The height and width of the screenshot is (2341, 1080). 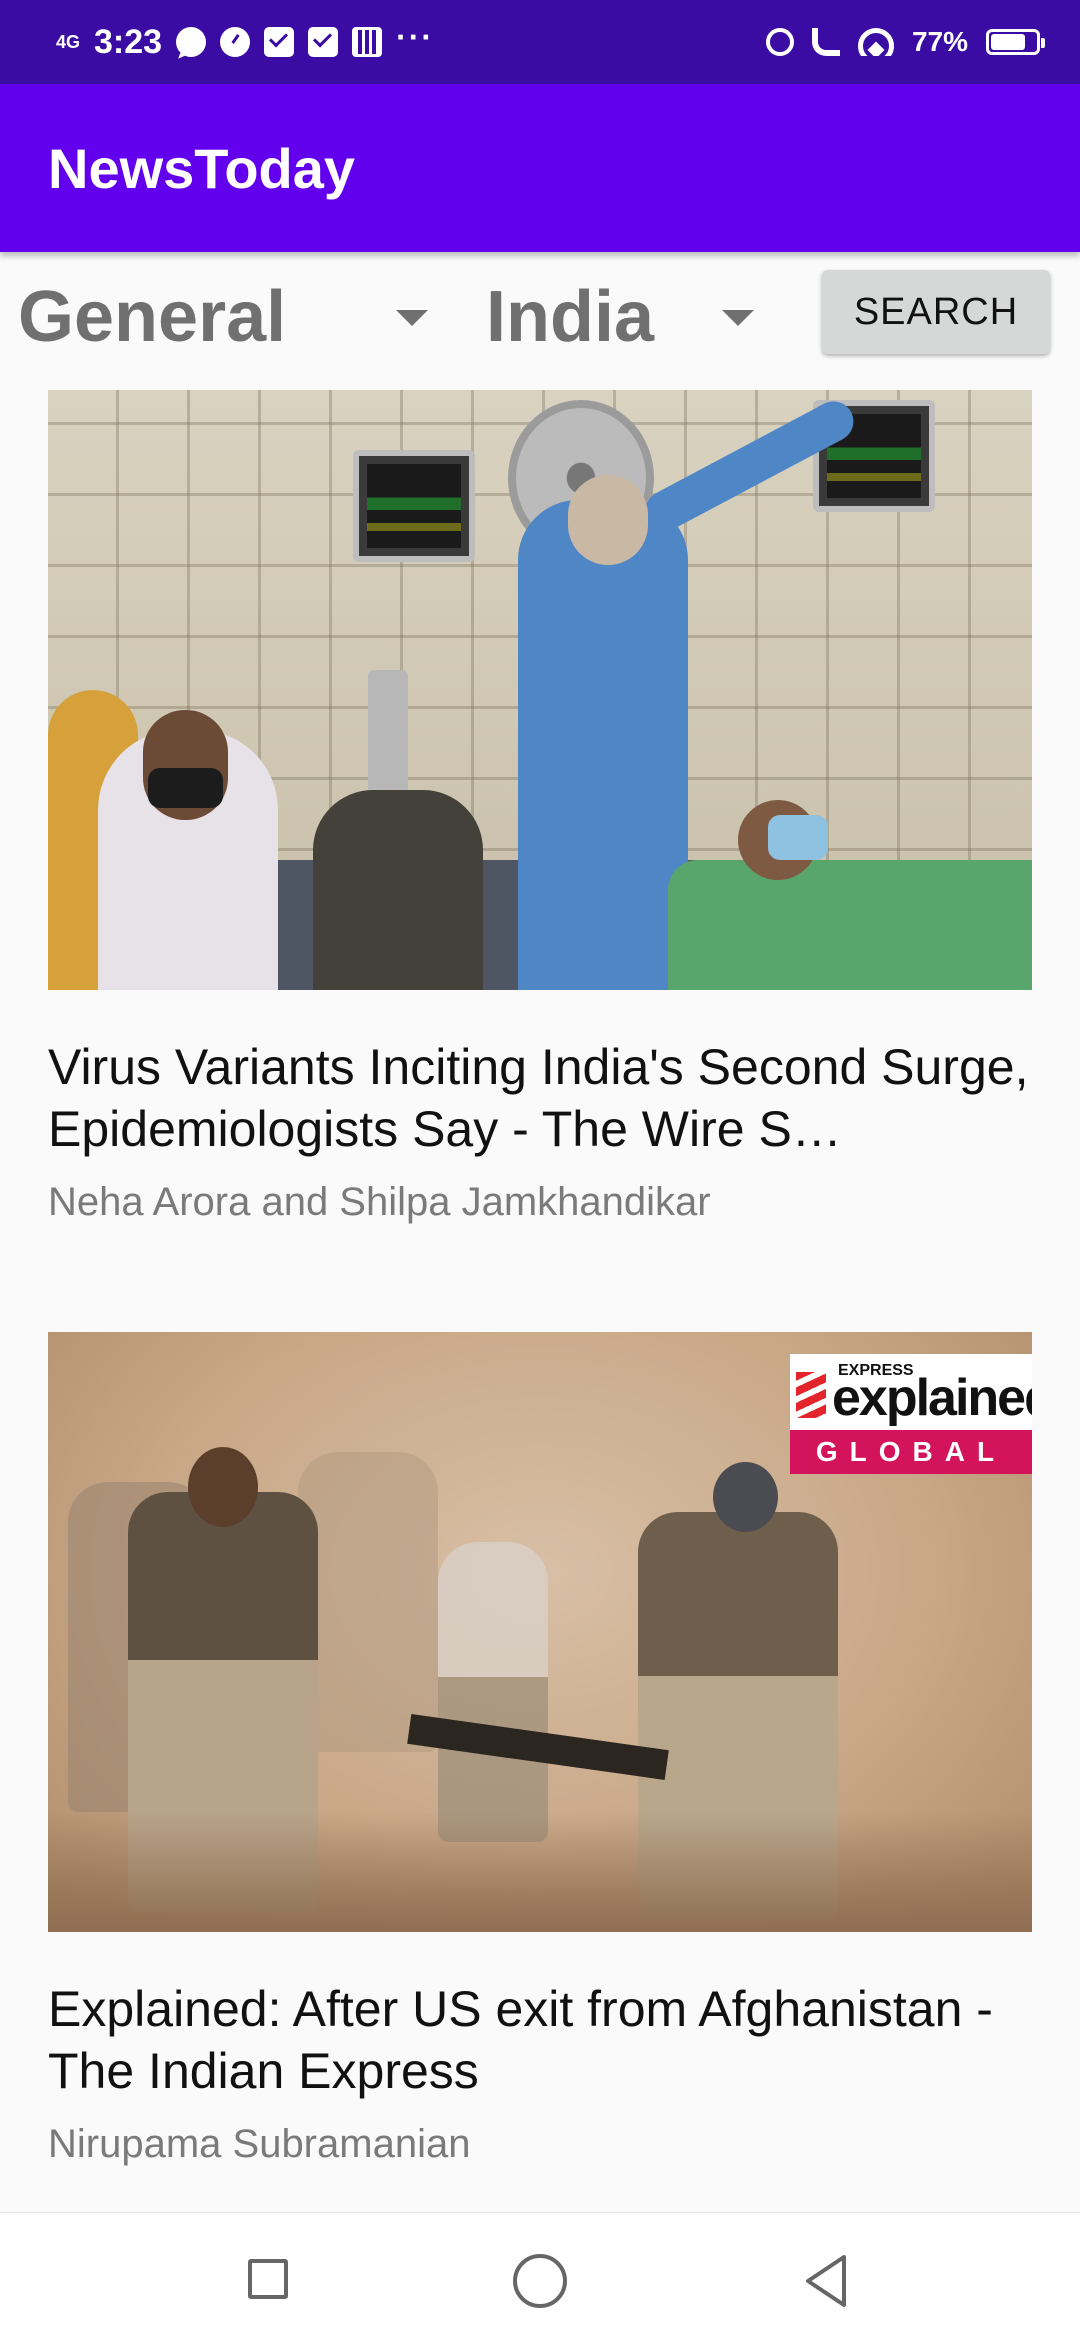 What do you see at coordinates (911, 1452) in the screenshot?
I see `badge-global-label: GLOBAL` at bounding box center [911, 1452].